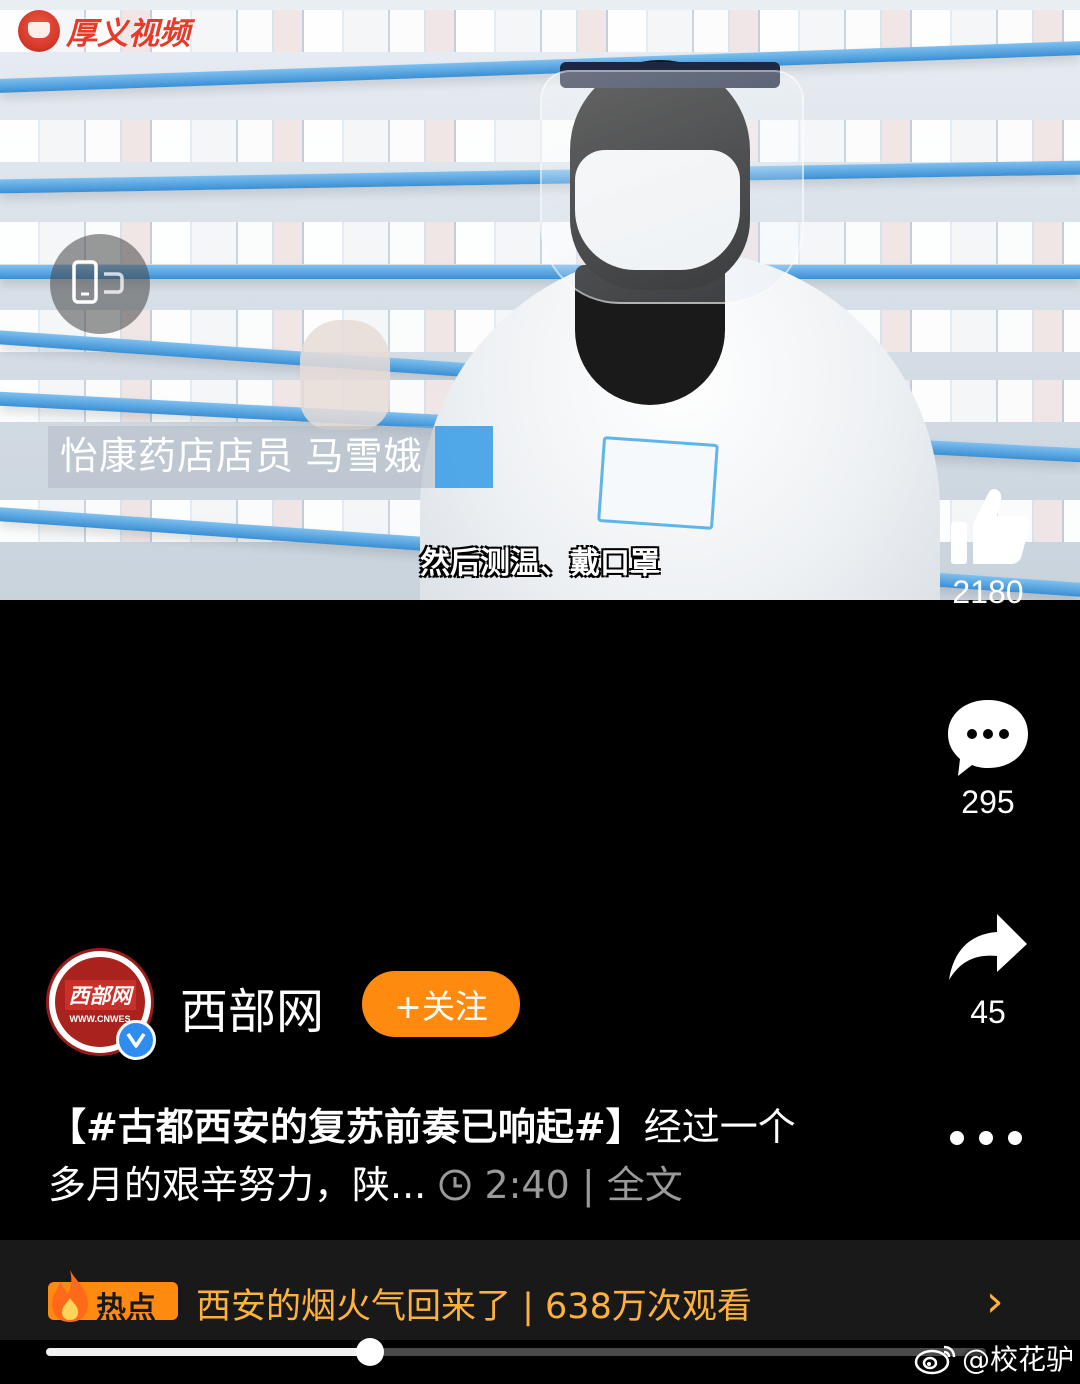  Describe the element at coordinates (988, 1012) in the screenshot. I see `share-count: 45` at that location.